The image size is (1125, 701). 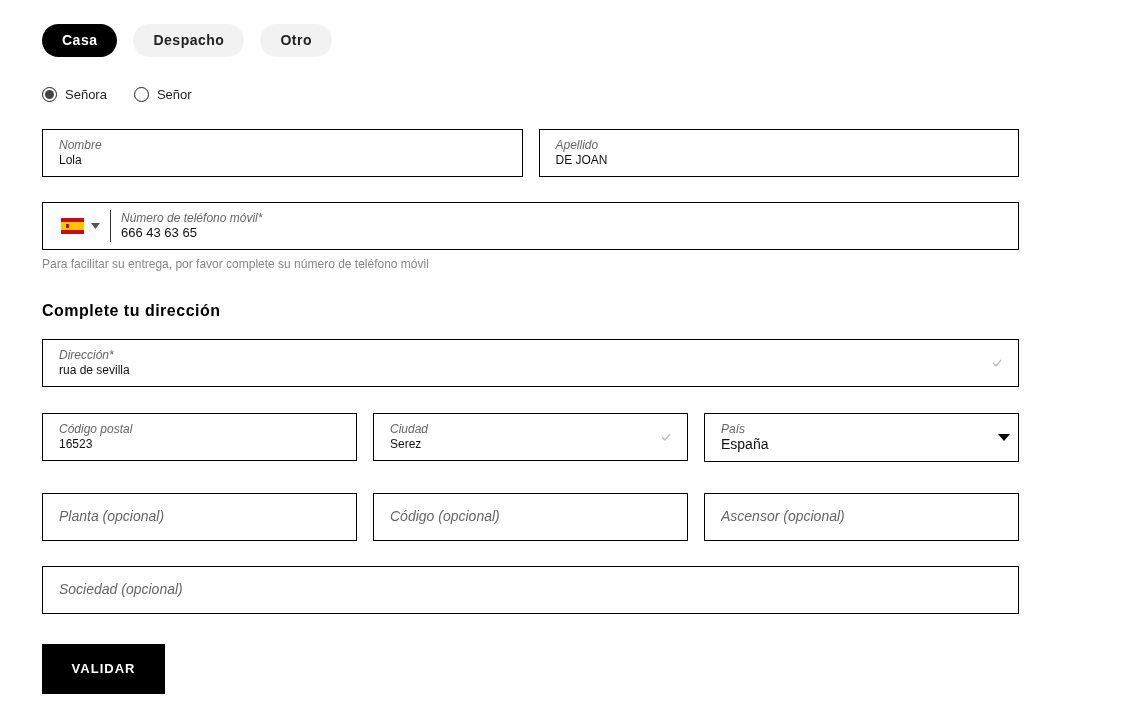 I want to click on field-label: Nombre, so click(x=81, y=144).